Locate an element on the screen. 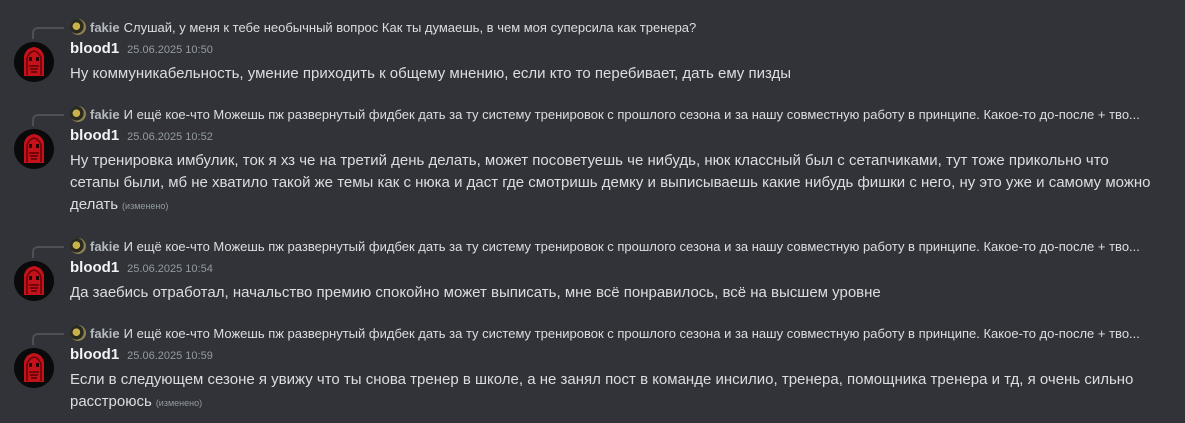 This screenshot has height=423, width=1185. message-header: blood1 25.06.2025 10:50 is located at coordinates (141, 50).